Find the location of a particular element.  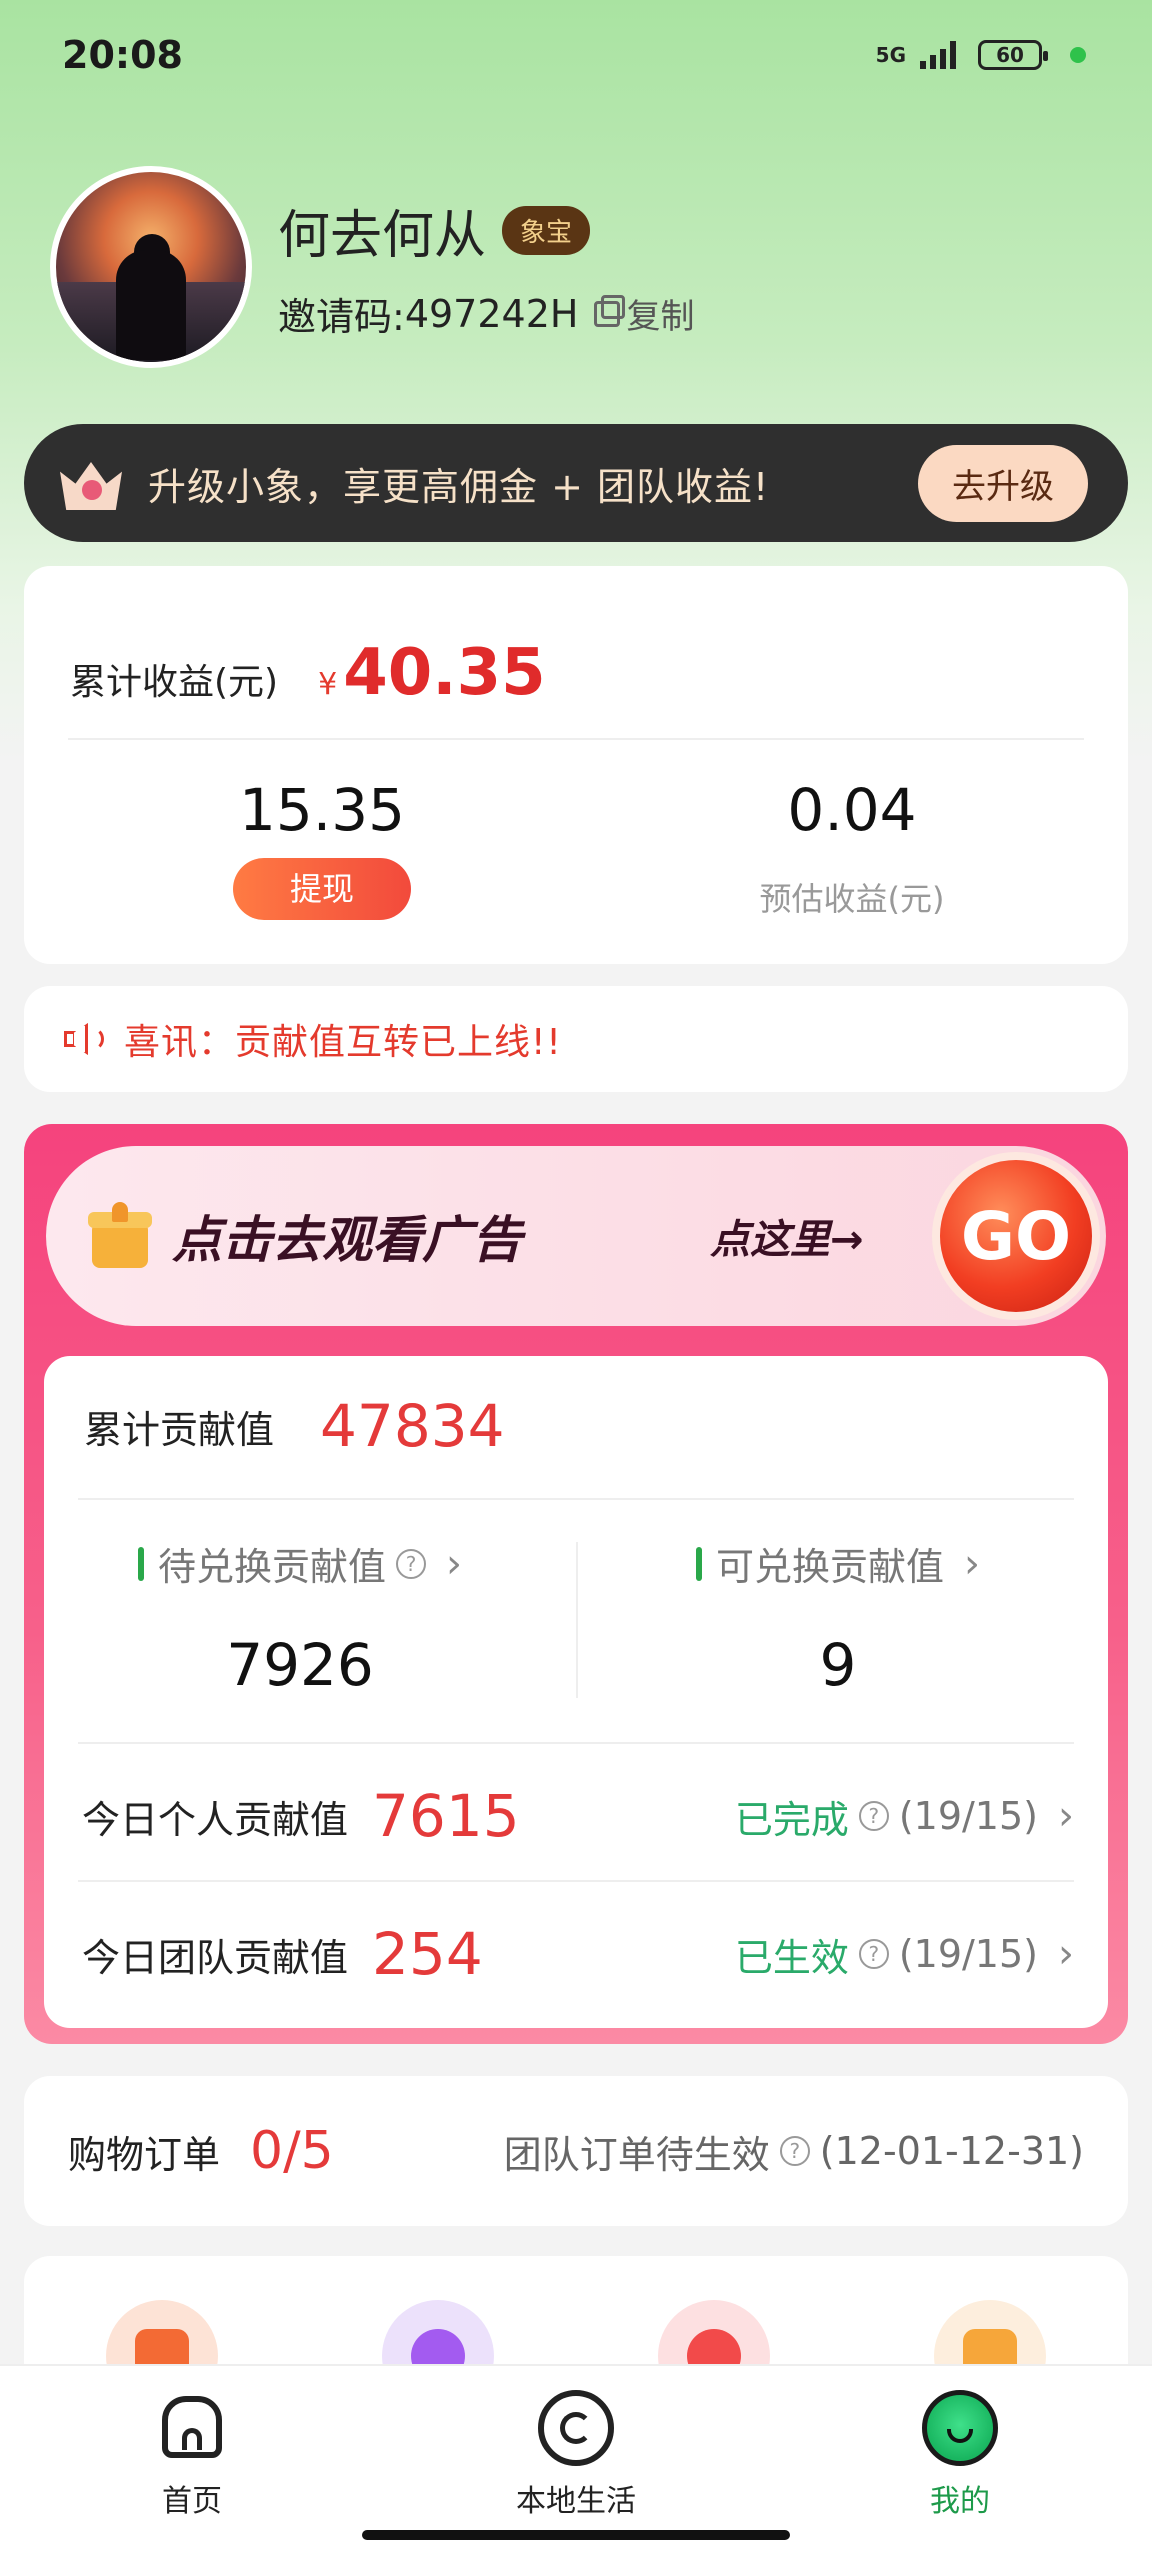

personal-contribution-row: 今日个人贡献值 7615 已完成 ? (19/15) › is located at coordinates (578, 1816).